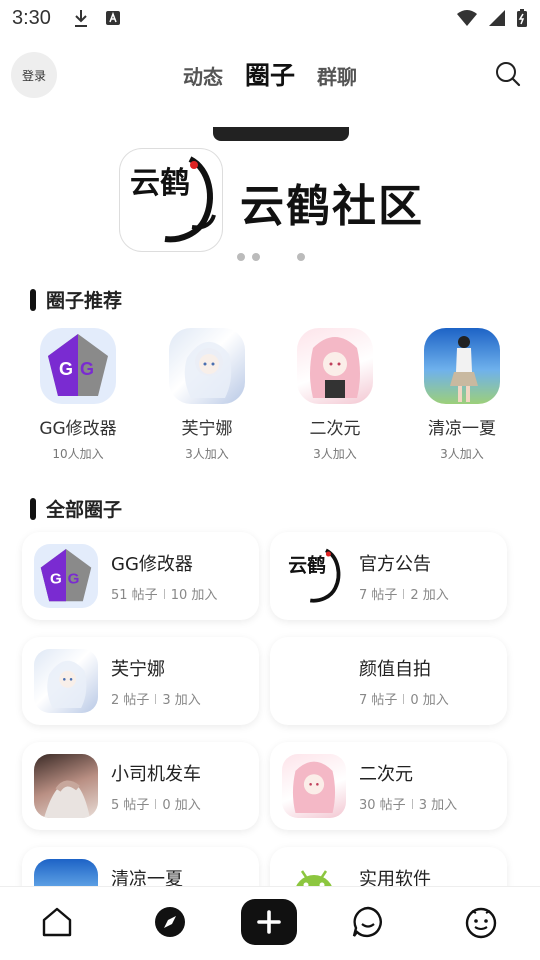  What do you see at coordinates (522, 18) in the screenshot?
I see `battery-icon` at bounding box center [522, 18].